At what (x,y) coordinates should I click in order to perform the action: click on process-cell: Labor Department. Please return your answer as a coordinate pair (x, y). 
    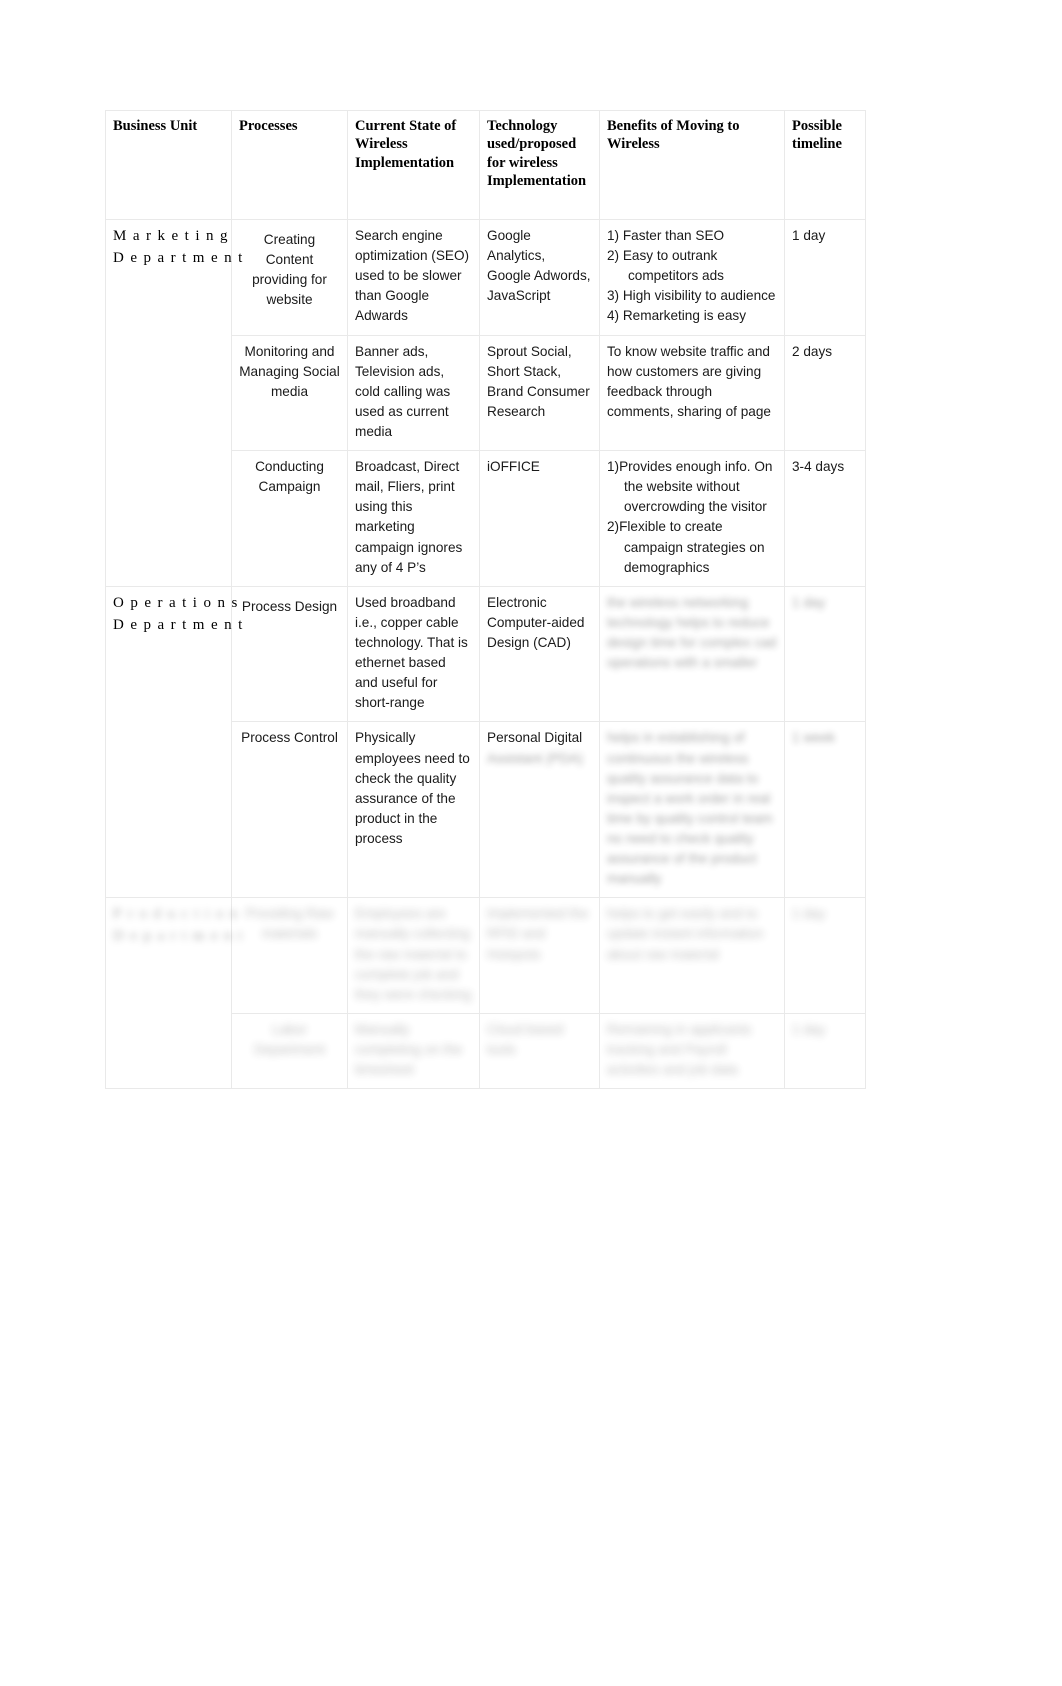
    Looking at the image, I should click on (289, 1051).